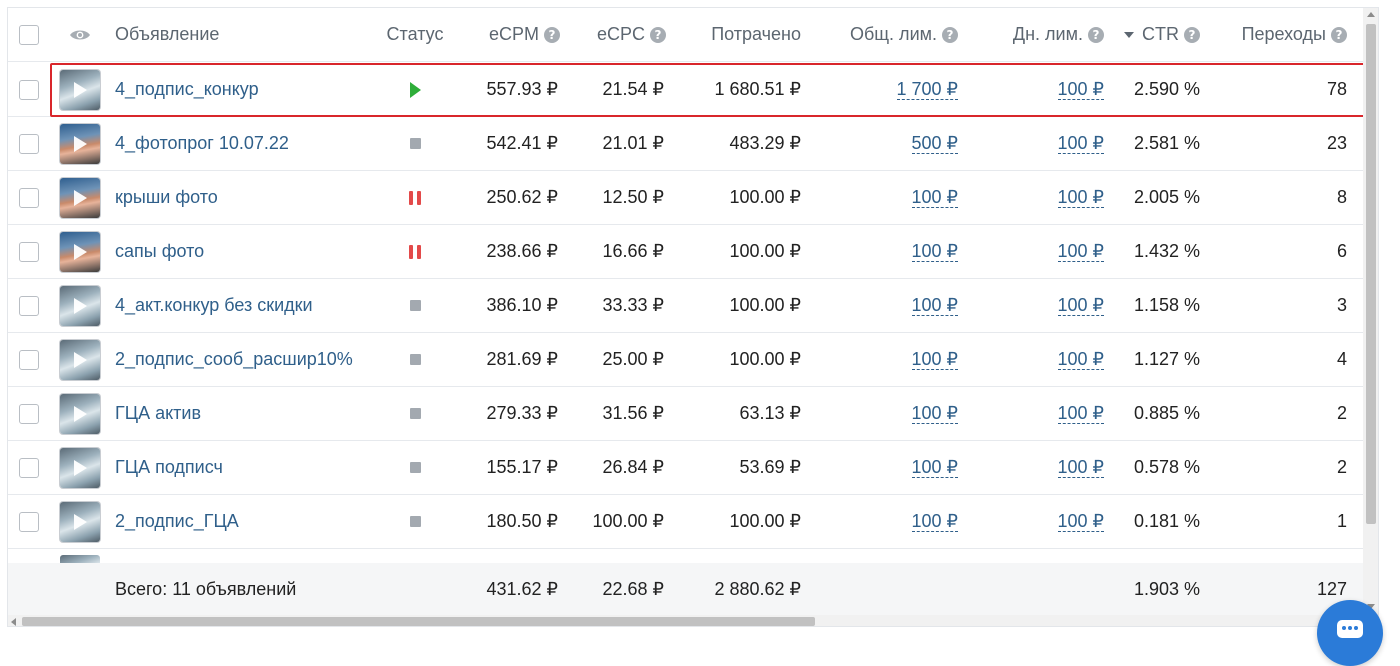  I want to click on ad-name-cell: 4_акт.конкур без скидки, so click(245, 305).